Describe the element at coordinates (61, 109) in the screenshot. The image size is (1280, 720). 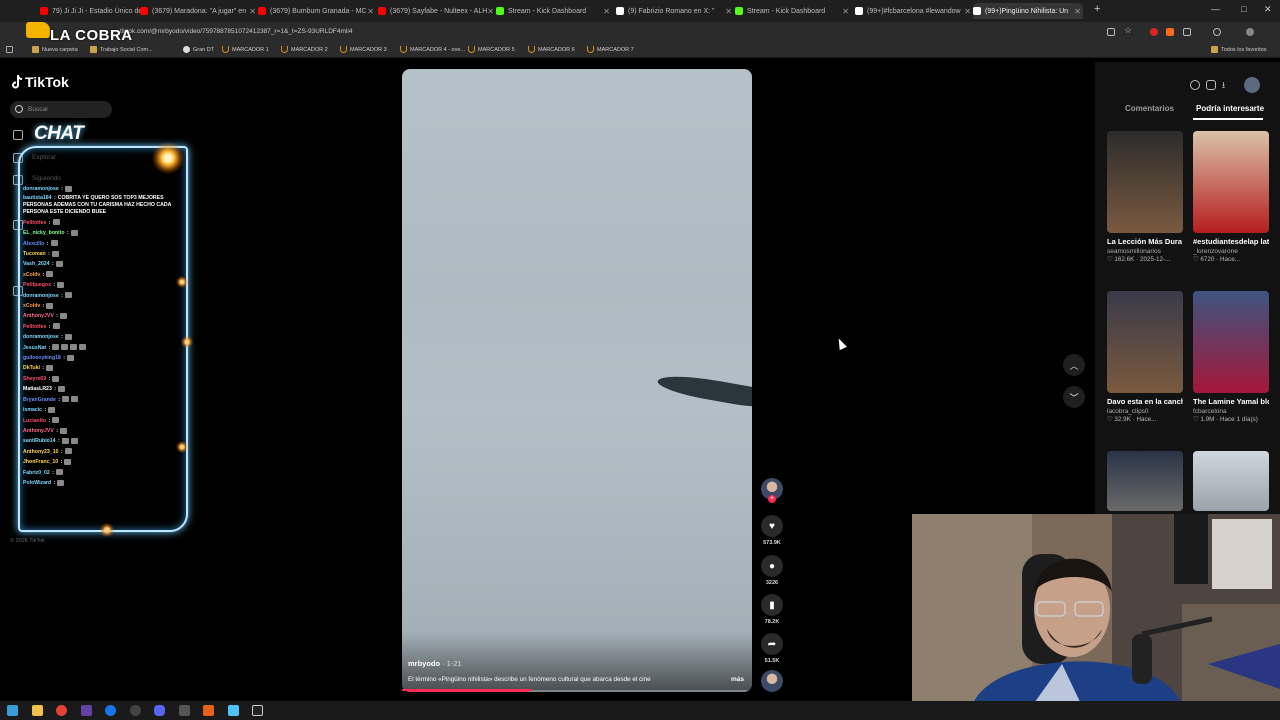
I see `search-input: Buscar` at that location.